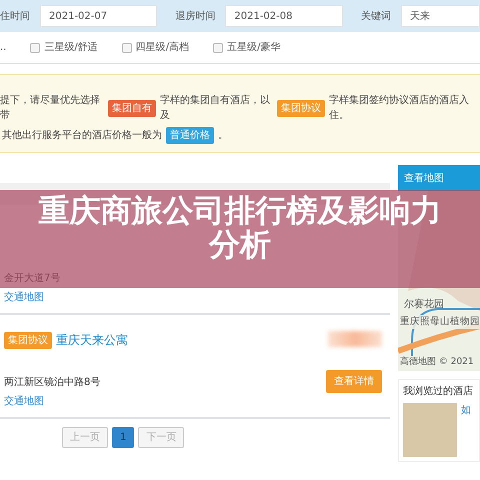 Image resolution: width=480 pixels, height=480 pixels. I want to click on address-text: 金开大道7号, so click(32, 279).